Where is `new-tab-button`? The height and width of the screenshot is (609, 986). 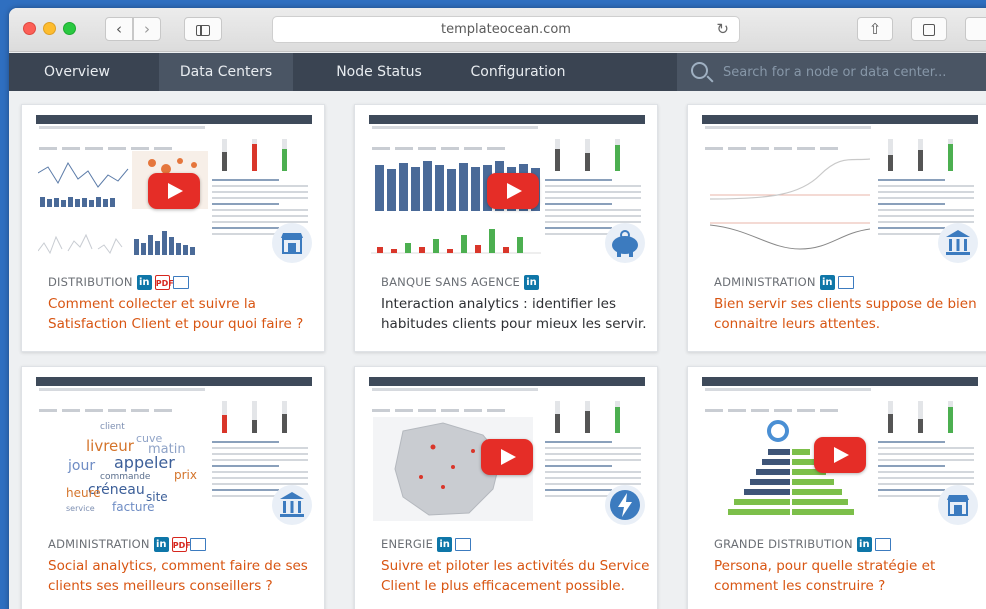
new-tab-button is located at coordinates (975, 29).